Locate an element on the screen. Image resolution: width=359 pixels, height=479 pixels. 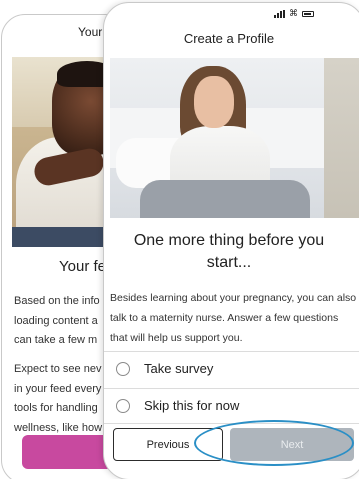
next-button: Next is located at coordinates (292, 444).